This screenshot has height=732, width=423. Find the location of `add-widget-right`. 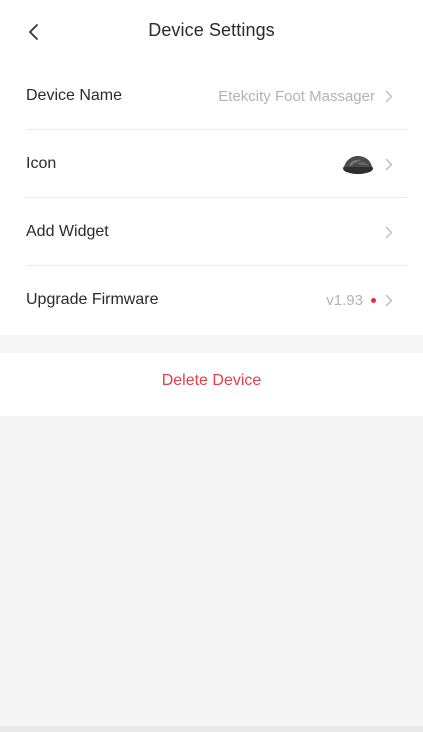

add-widget-right is located at coordinates (389, 232).